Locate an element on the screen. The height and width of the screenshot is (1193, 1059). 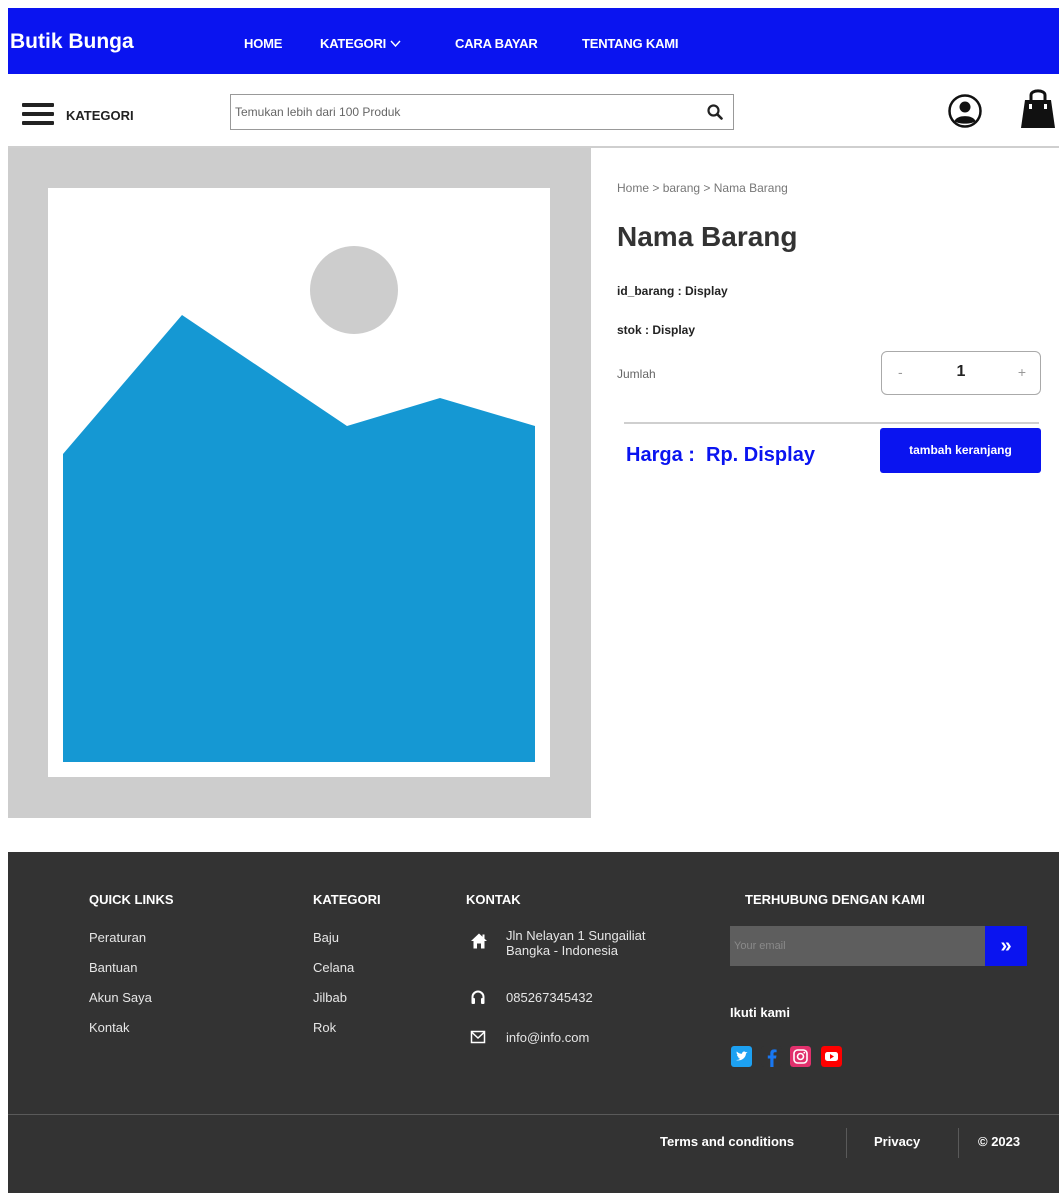
quantity-label: Jumlah is located at coordinates (636, 374).